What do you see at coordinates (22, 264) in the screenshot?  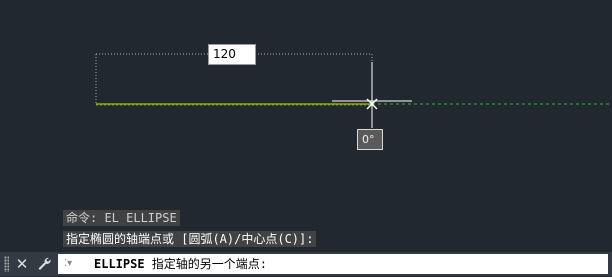 I see `close-icon: ✕` at bounding box center [22, 264].